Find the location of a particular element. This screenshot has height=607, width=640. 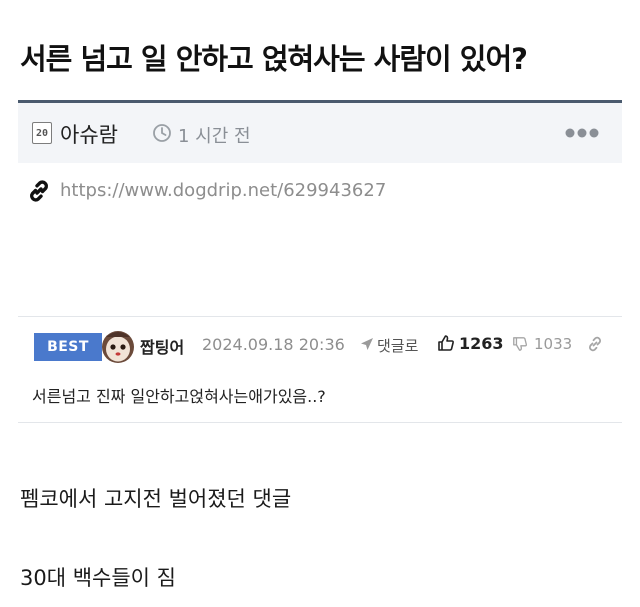

link-icon is located at coordinates (39, 191).